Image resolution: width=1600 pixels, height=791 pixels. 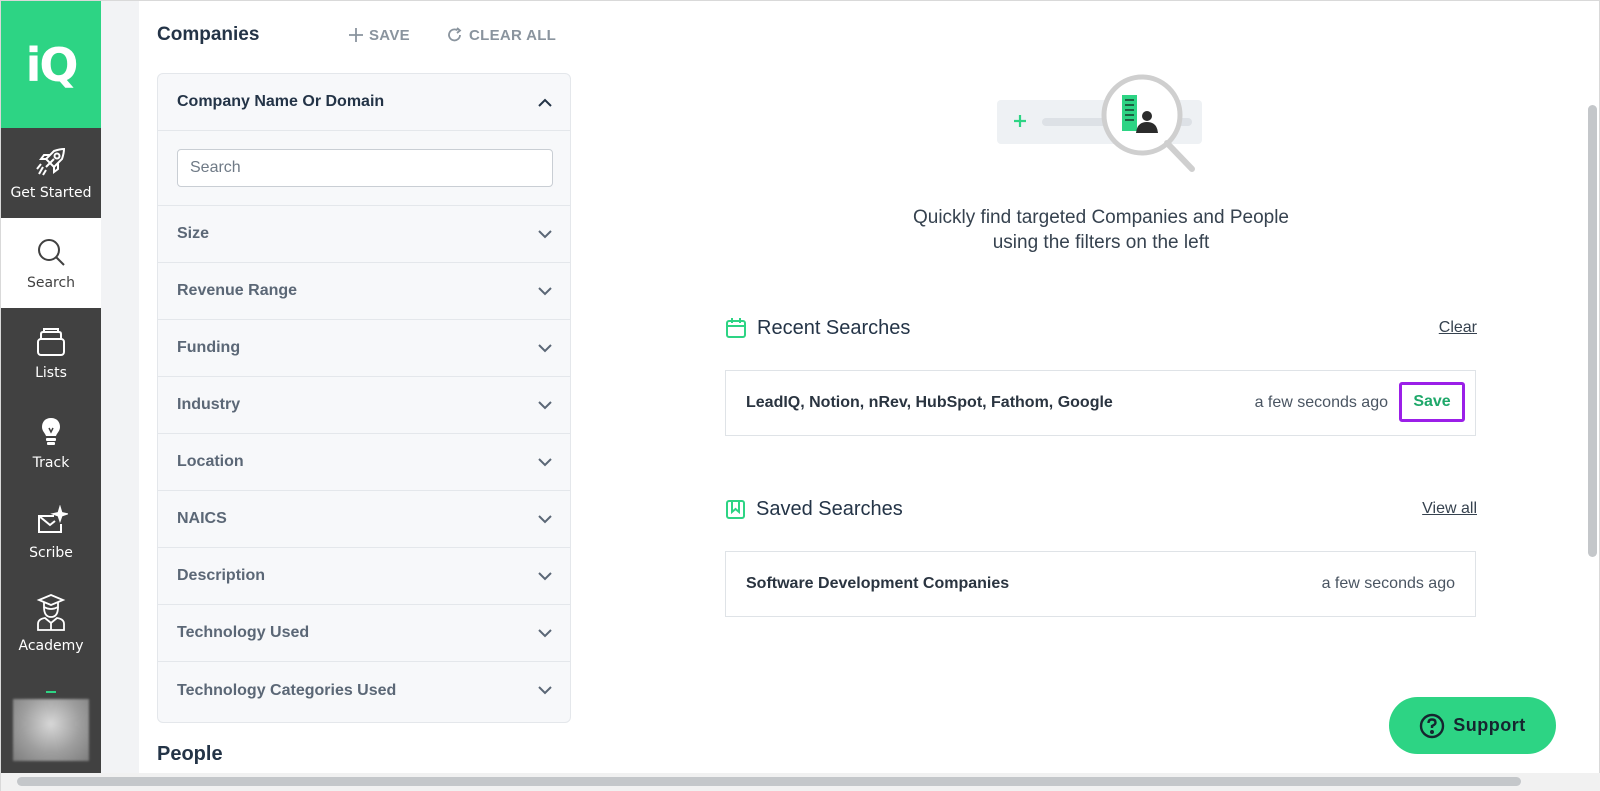 What do you see at coordinates (364, 291) in the screenshot?
I see `filter-revenue-range: Revenue Range` at bounding box center [364, 291].